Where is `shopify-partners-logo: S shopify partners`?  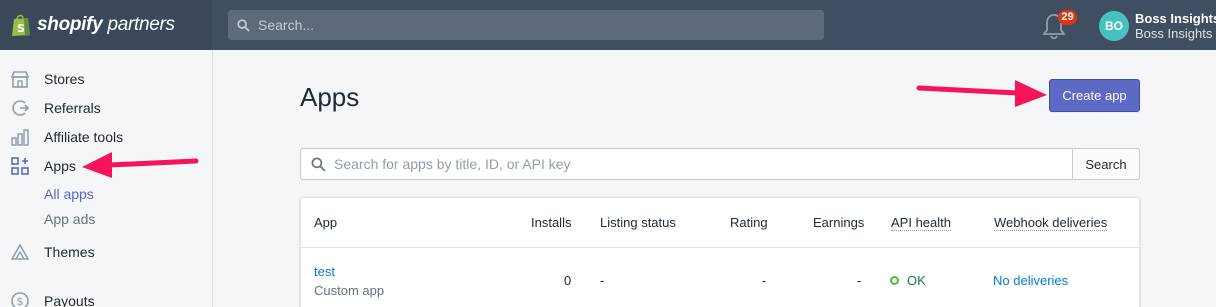 shopify-partners-logo: S shopify partners is located at coordinates (106, 25).